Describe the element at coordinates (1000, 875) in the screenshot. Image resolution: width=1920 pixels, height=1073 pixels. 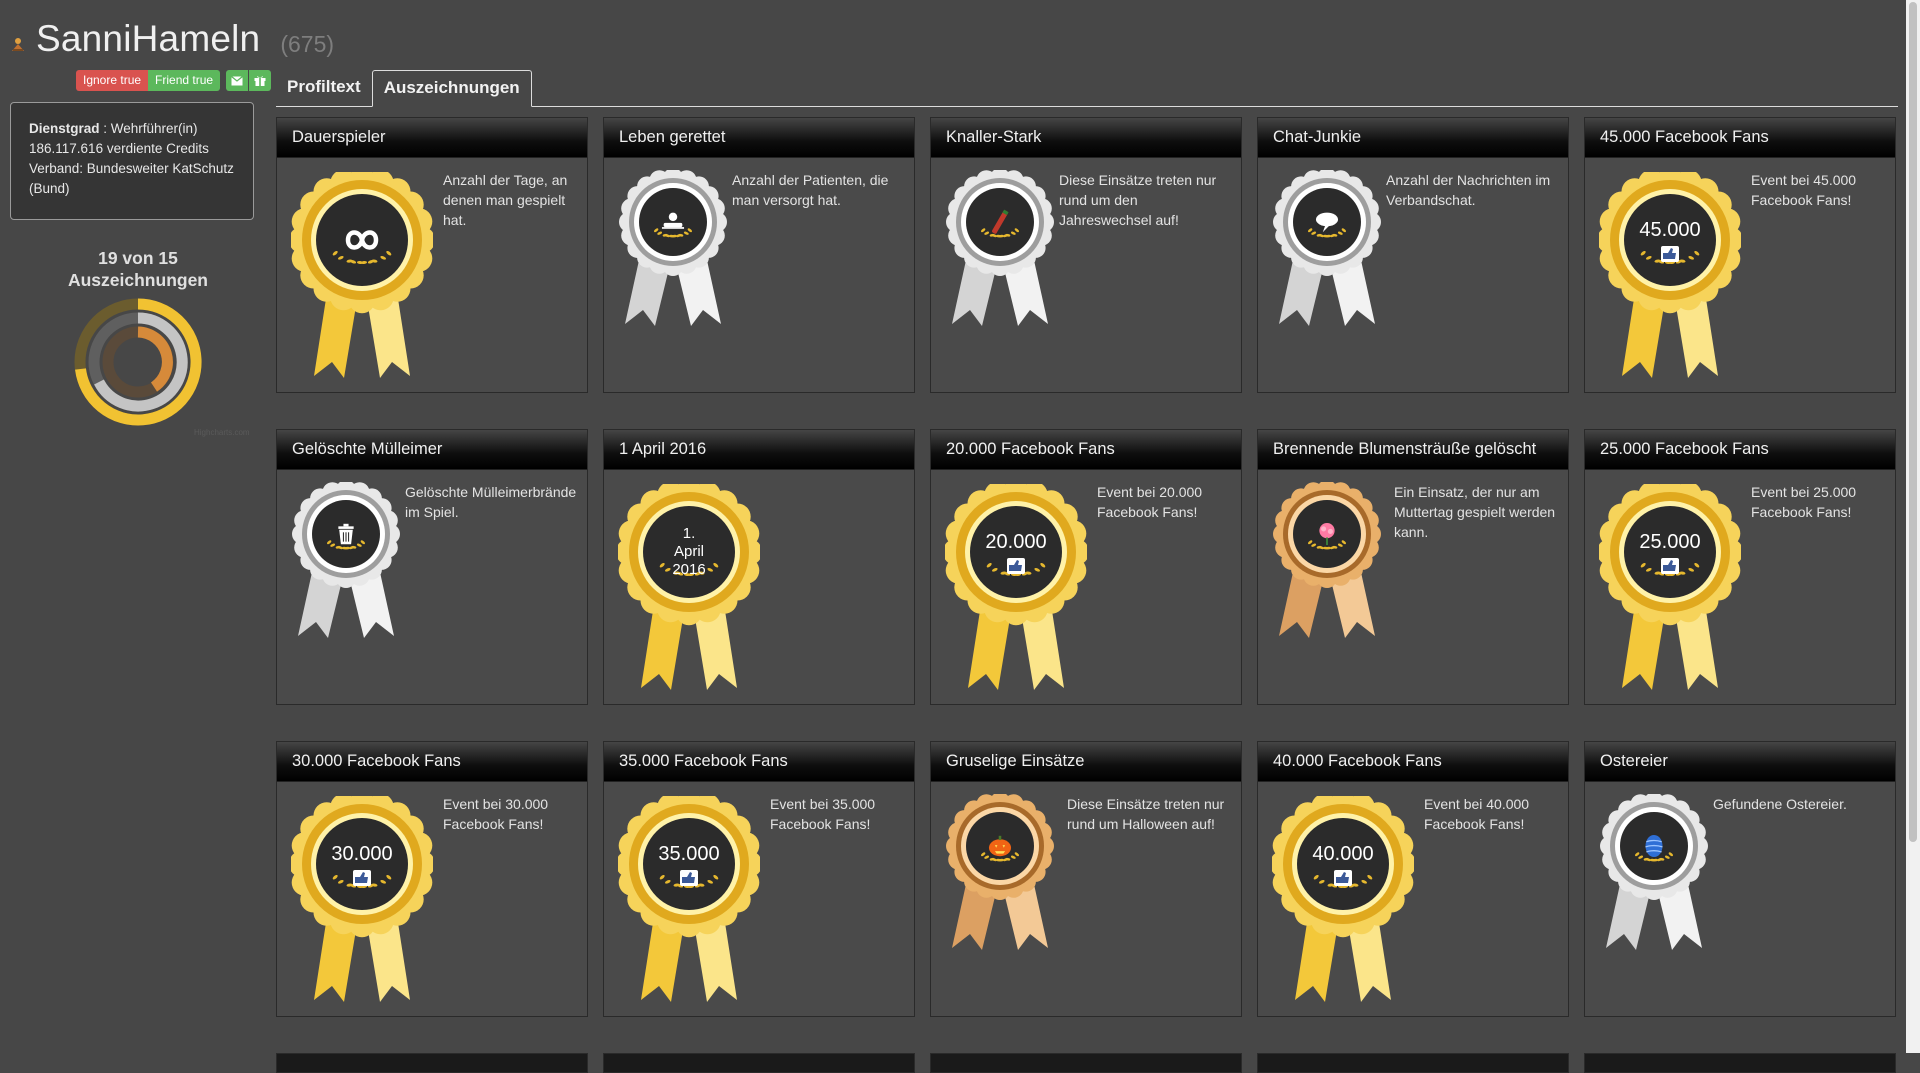
I see `award-medal-pumpkin-icon` at that location.